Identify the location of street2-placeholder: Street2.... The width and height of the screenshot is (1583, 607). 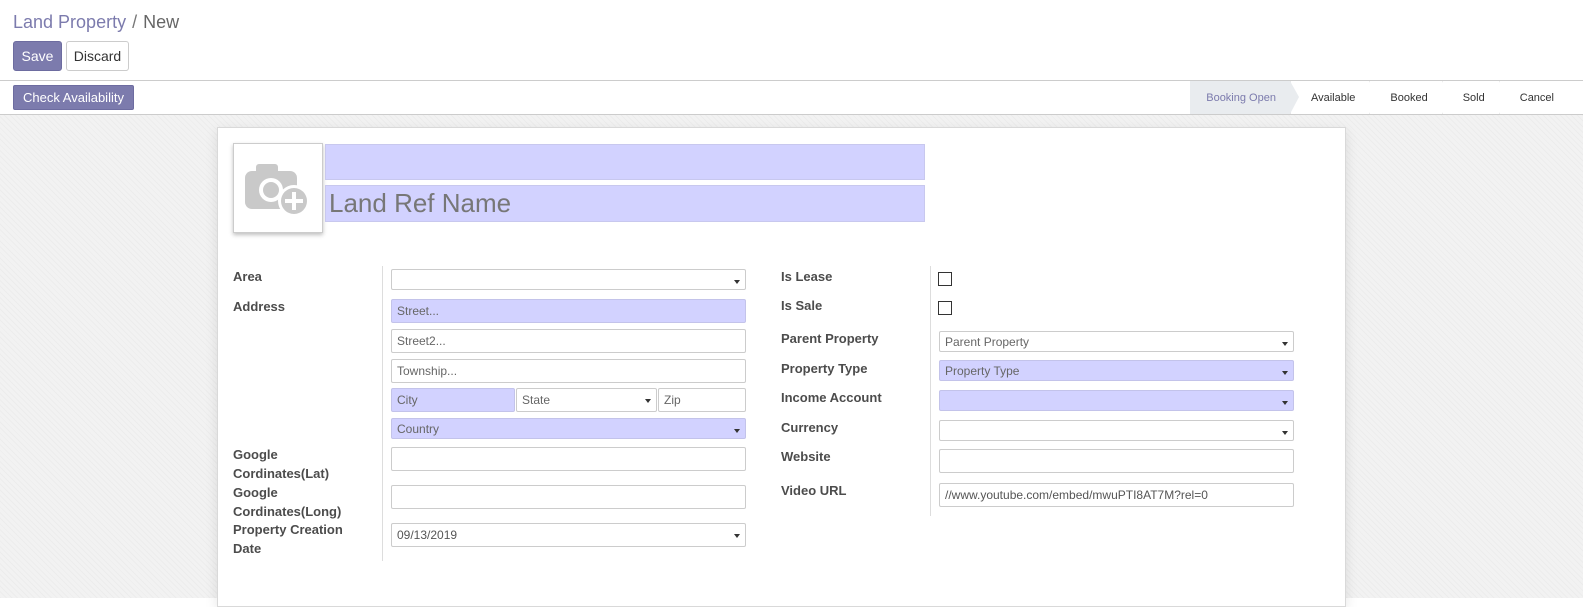
(421, 341).